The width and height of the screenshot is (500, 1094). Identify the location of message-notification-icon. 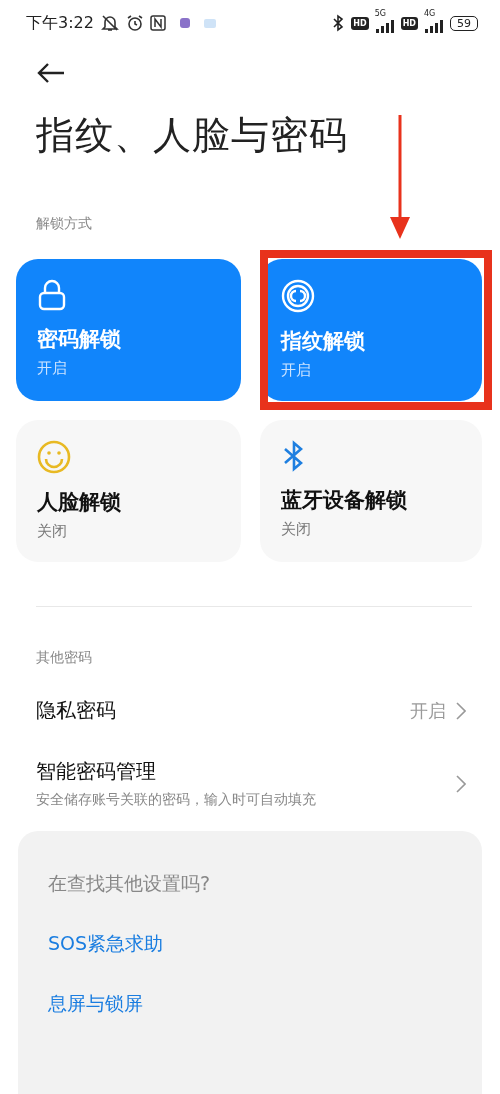
(209, 23).